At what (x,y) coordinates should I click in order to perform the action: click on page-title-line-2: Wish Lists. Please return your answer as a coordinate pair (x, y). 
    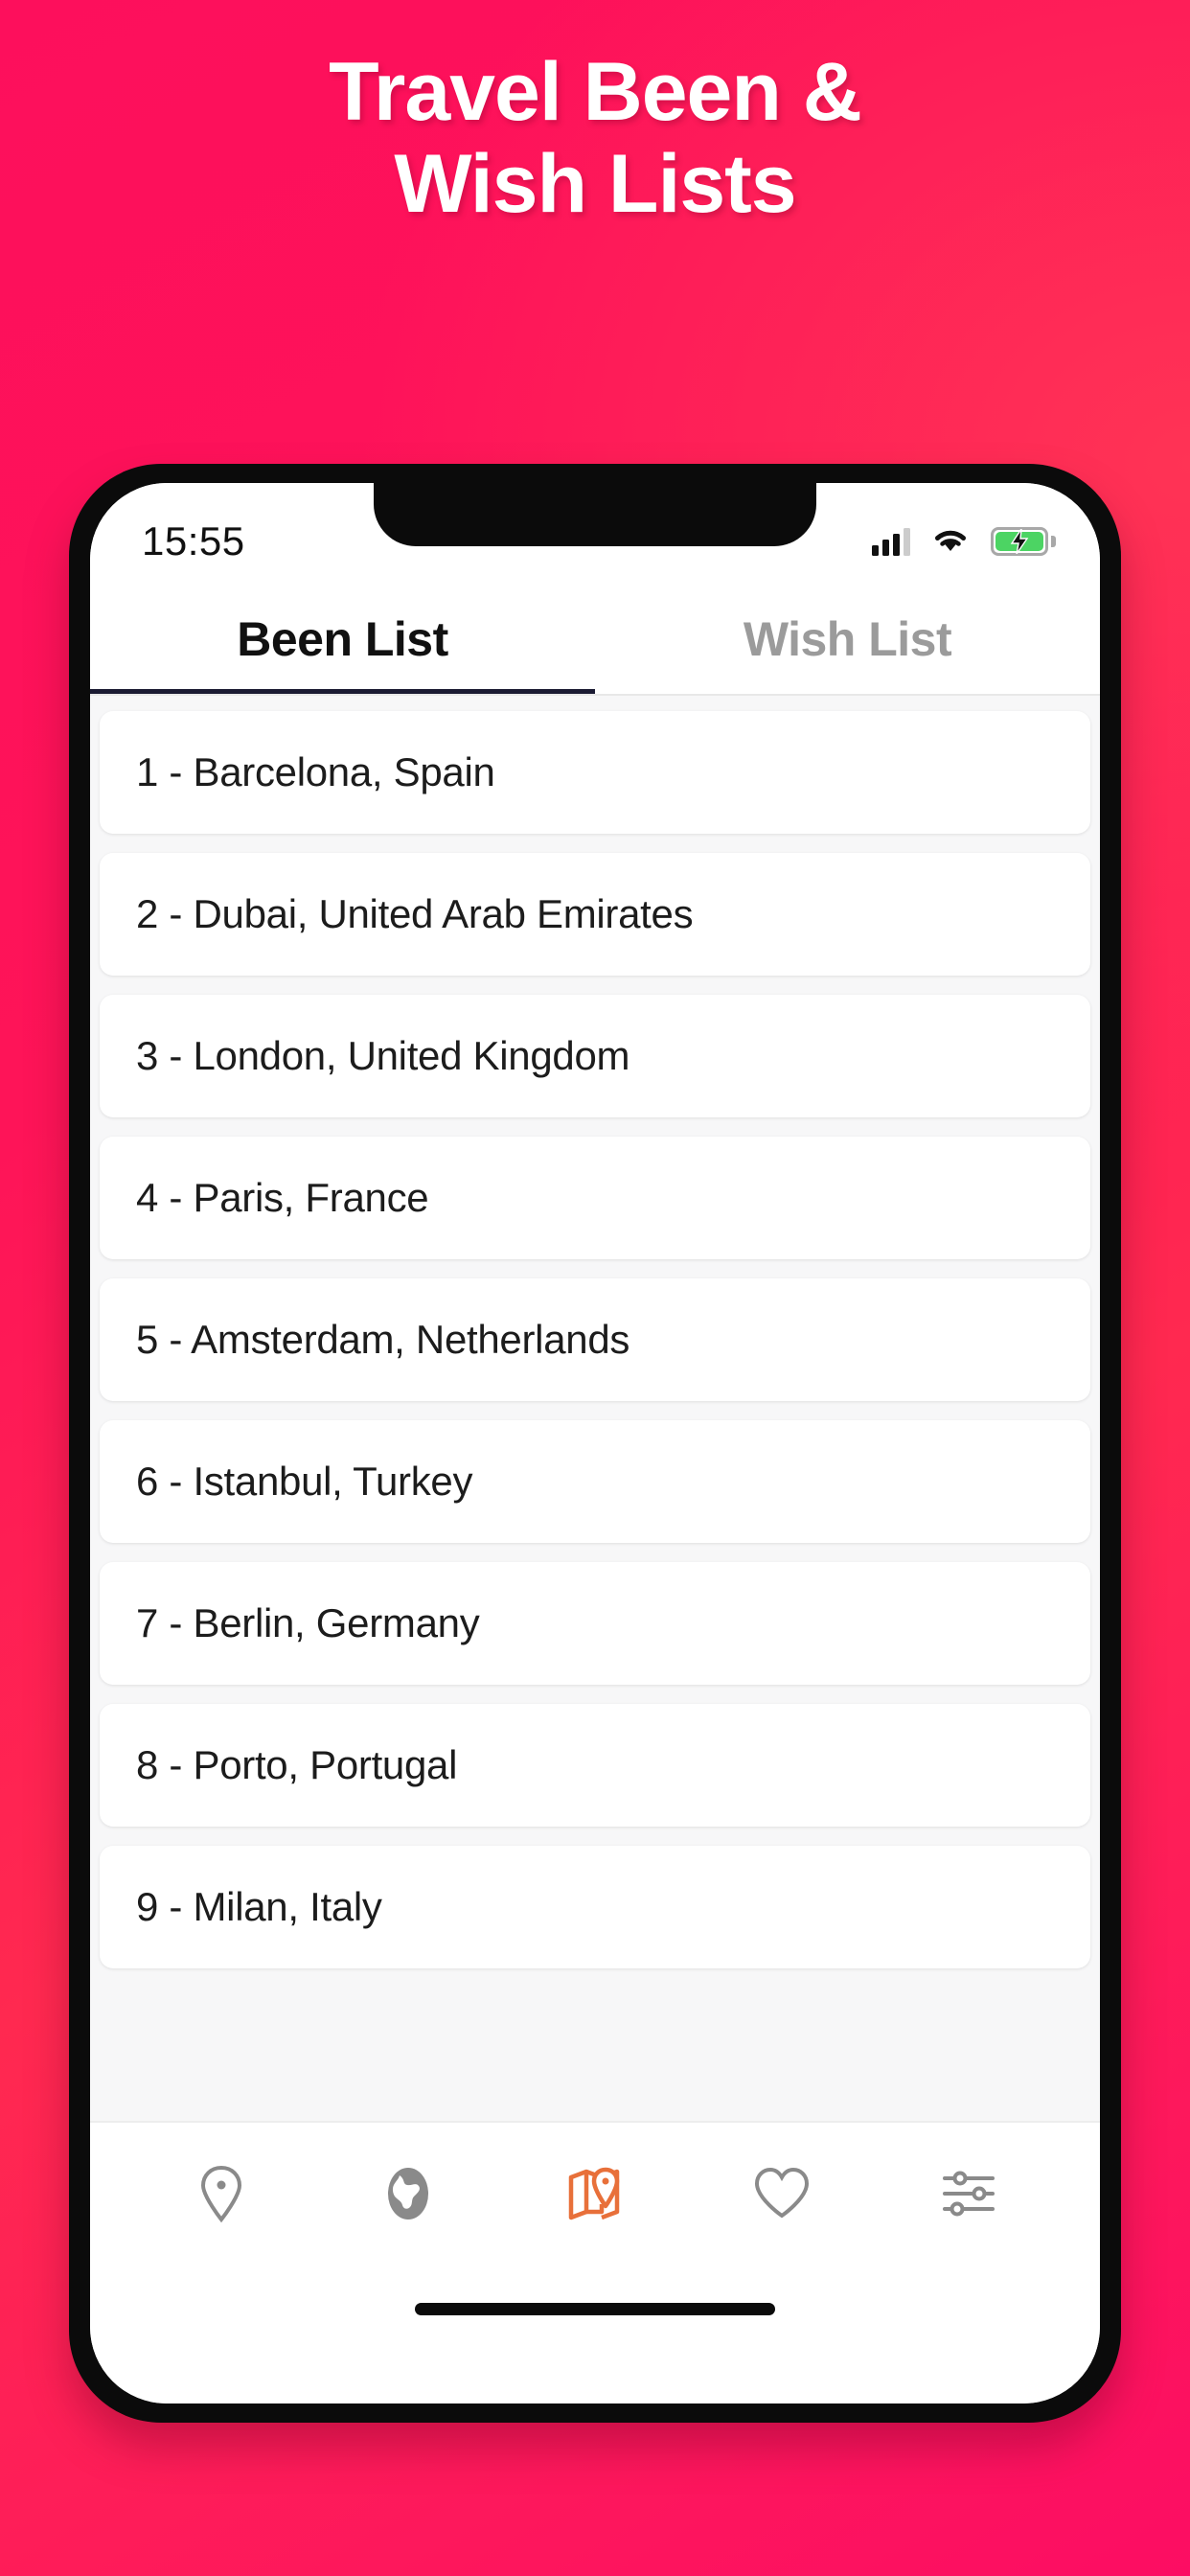
    Looking at the image, I should click on (595, 184).